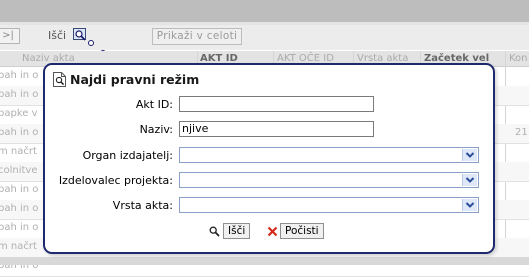 This screenshot has width=529, height=277. I want to click on vrsta-label: Vrsta akta:, so click(142, 205).